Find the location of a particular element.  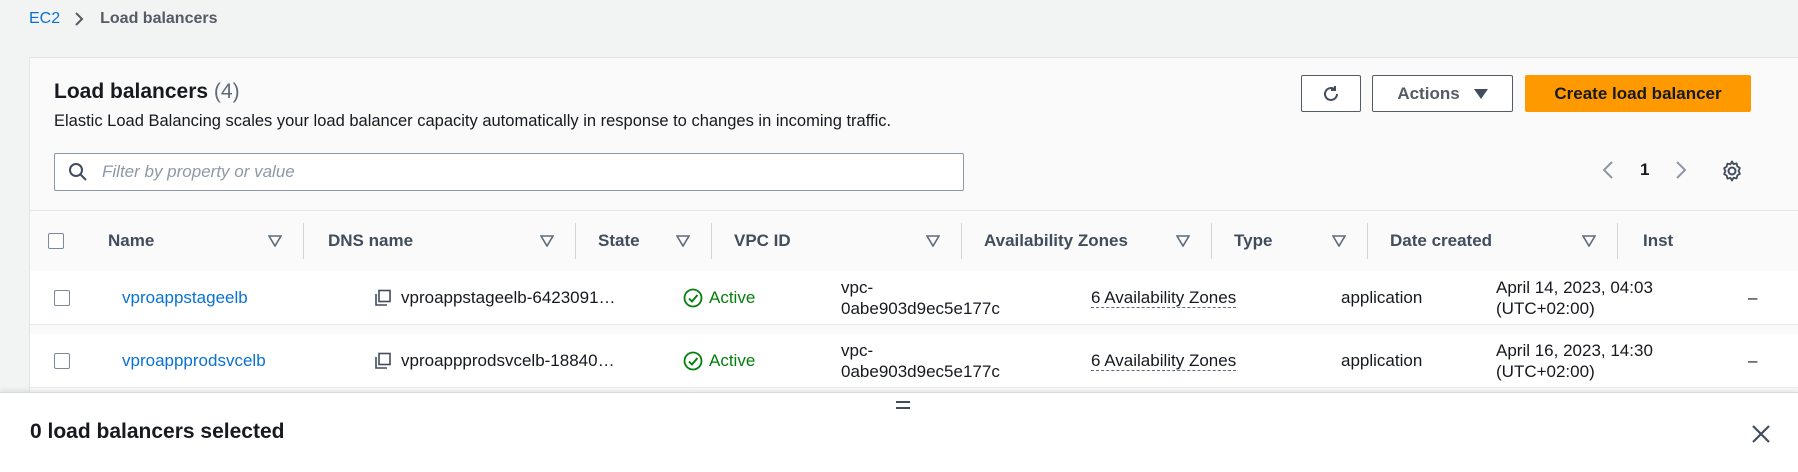

actions-dropdown-button: Actions is located at coordinates (1442, 93).